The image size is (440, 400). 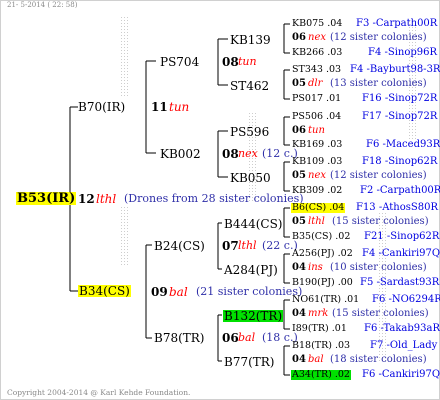 What do you see at coordinates (401, 374) in the screenshot?
I see `pedigree-ref: F6 -Cankiri97Q` at bounding box center [401, 374].